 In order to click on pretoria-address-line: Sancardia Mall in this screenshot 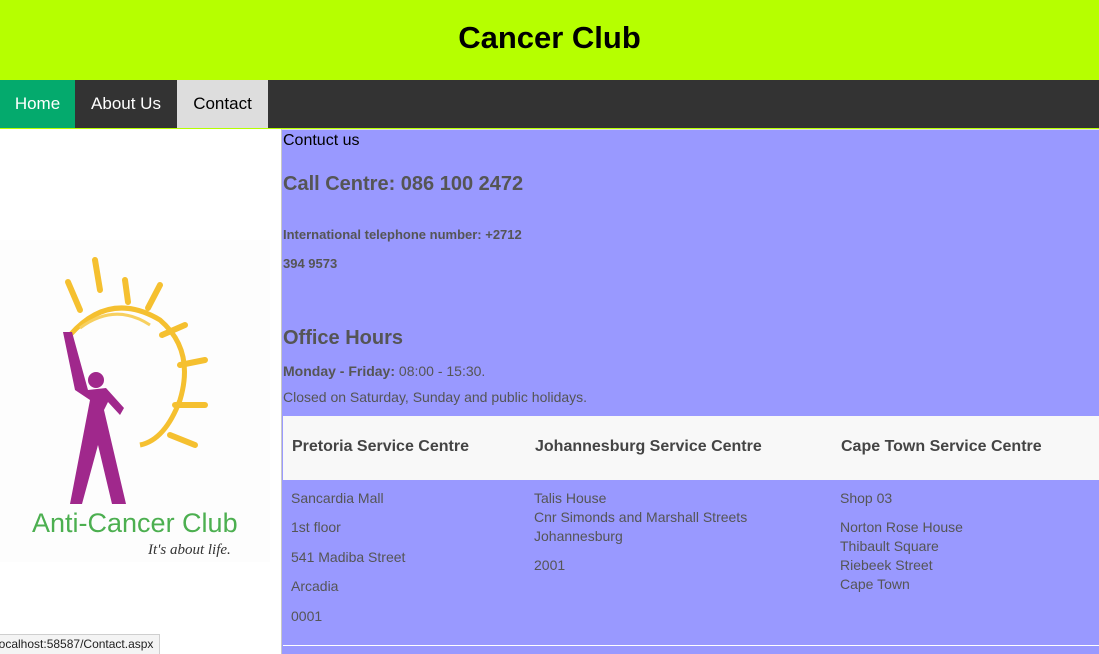, I will do `click(337, 498)`.